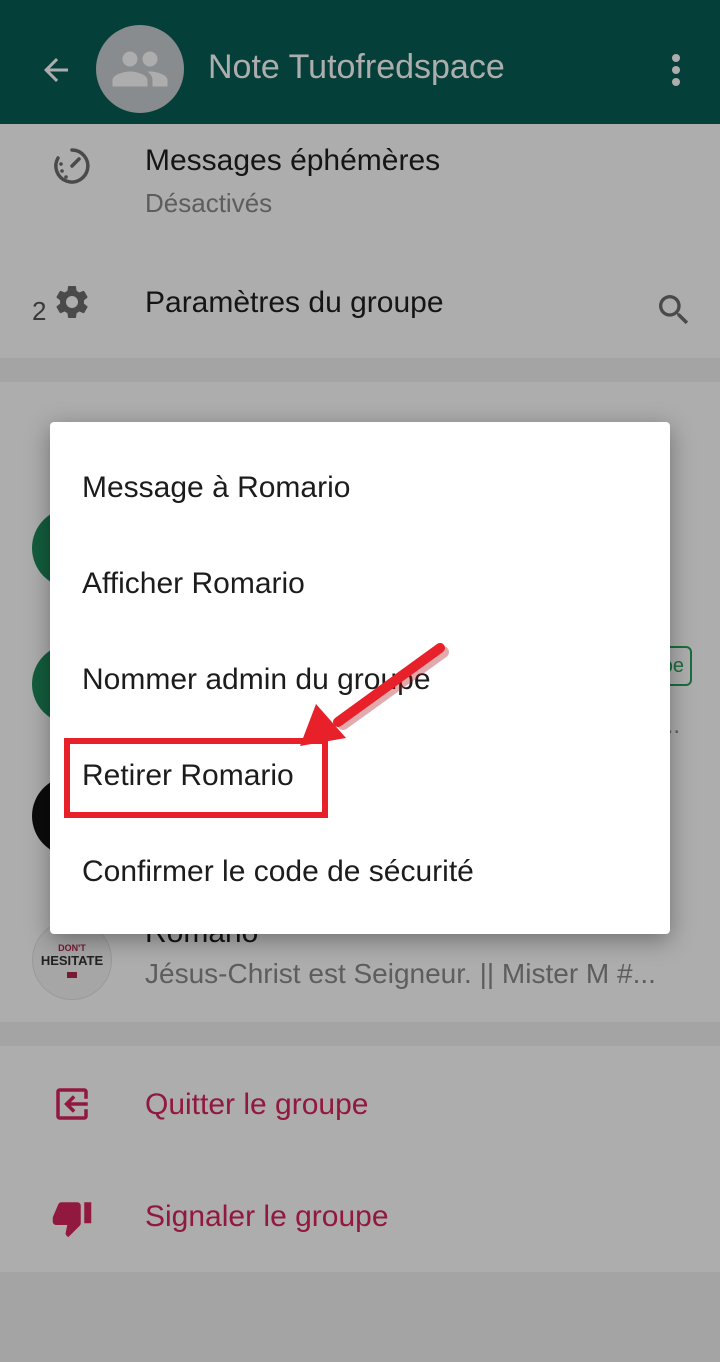  I want to click on annotation-highlight-box, so click(196, 778).